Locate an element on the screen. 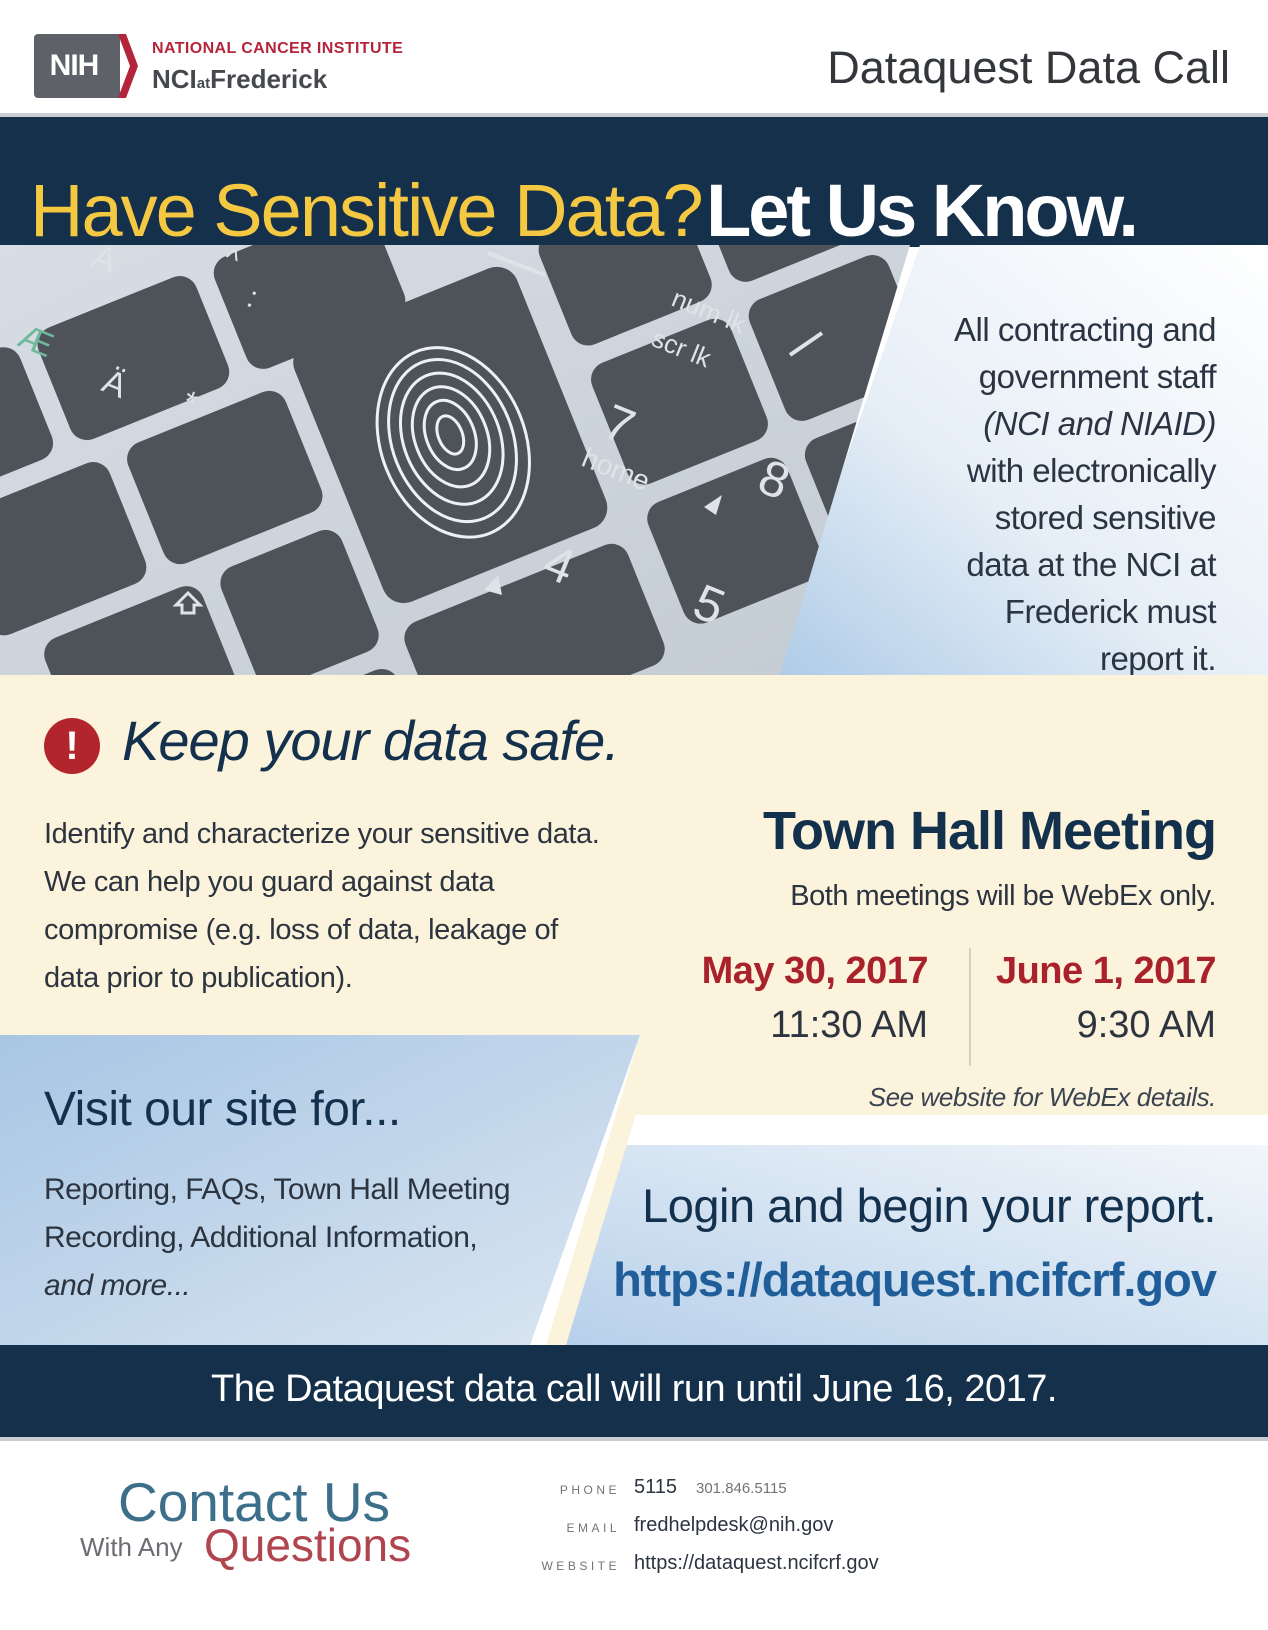 This screenshot has width=1268, height=1630. headline: Have Sensitive Data? Let Us Know. is located at coordinates (584, 210).